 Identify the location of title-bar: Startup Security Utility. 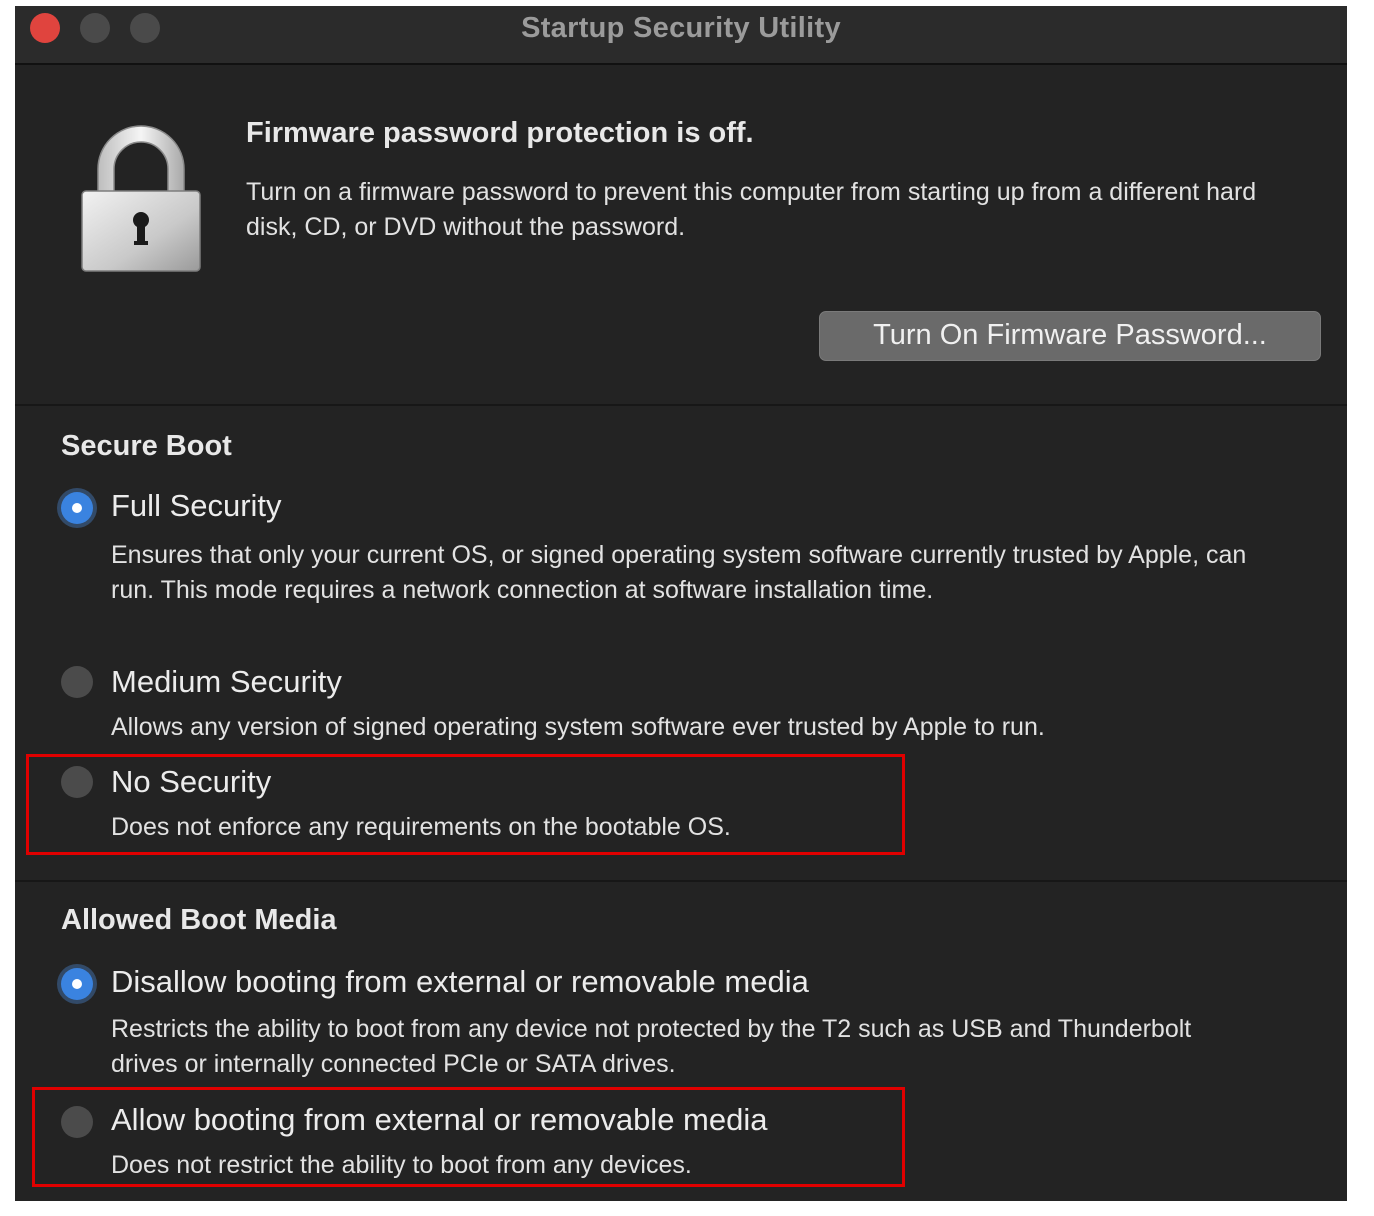
(681, 35).